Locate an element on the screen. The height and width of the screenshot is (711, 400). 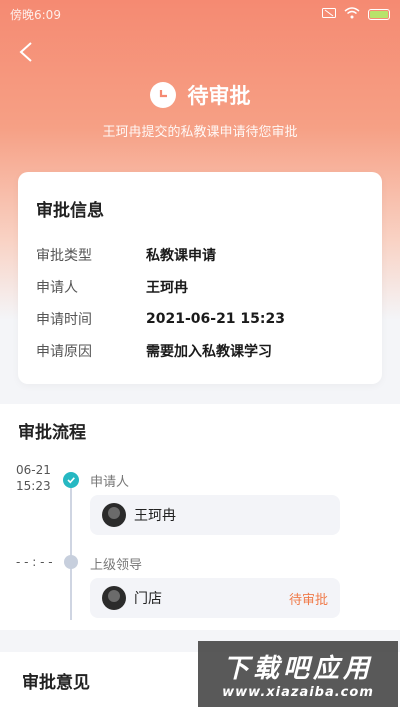
info-row-applicant: 申请人 王珂冉 is located at coordinates (200, 287).